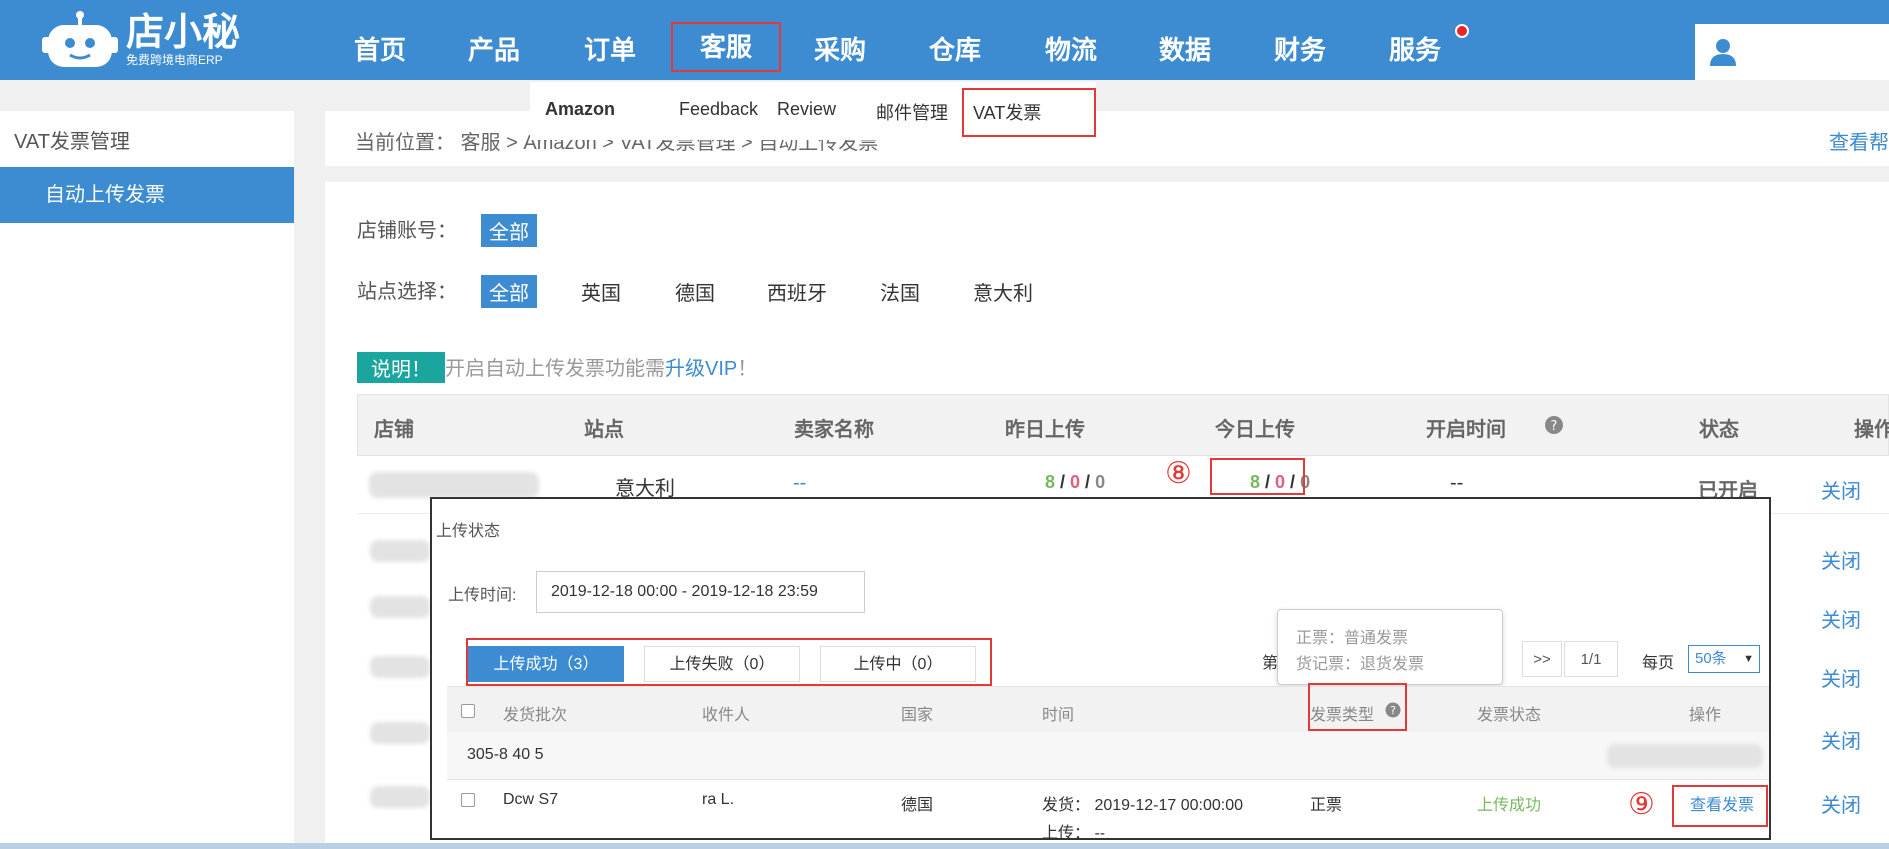 This screenshot has height=849, width=1889. What do you see at coordinates (80, 39) in the screenshot?
I see `robot-logo-icon` at bounding box center [80, 39].